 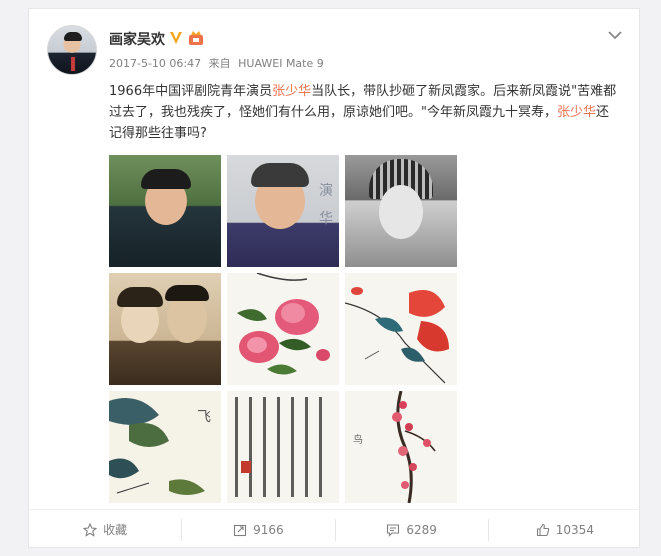 I want to click on painting-lotus-leaves: 飞, so click(x=165, y=447).